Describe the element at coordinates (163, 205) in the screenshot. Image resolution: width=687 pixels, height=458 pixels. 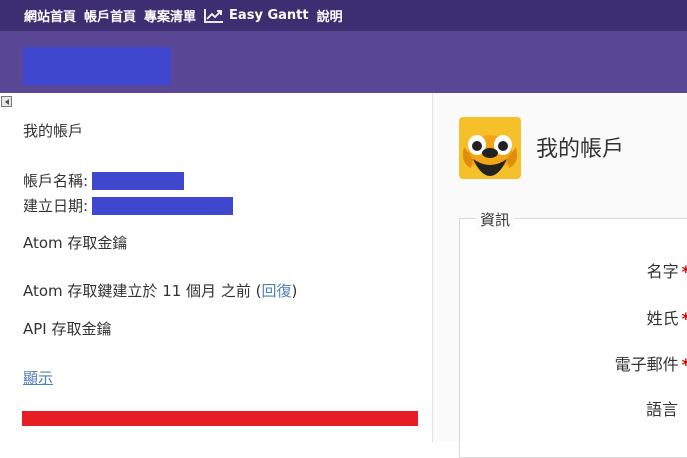
I see `redacted-created-date` at that location.